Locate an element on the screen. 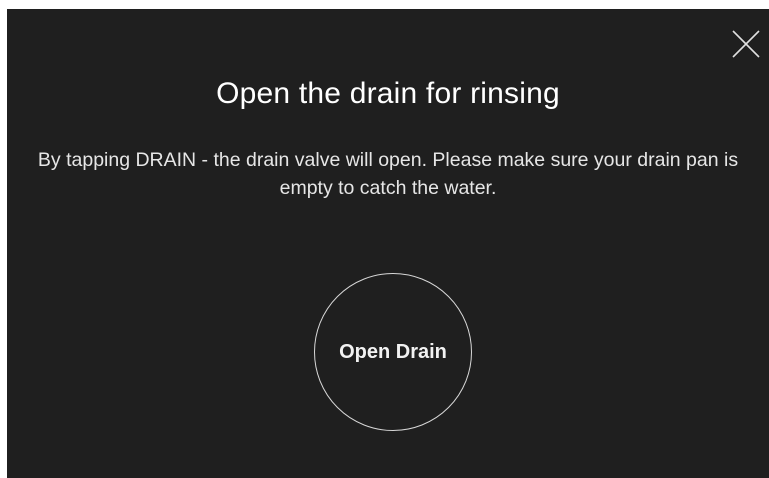 Image resolution: width=769 pixels, height=478 pixels. open-drain-button: Open Drain is located at coordinates (393, 352).